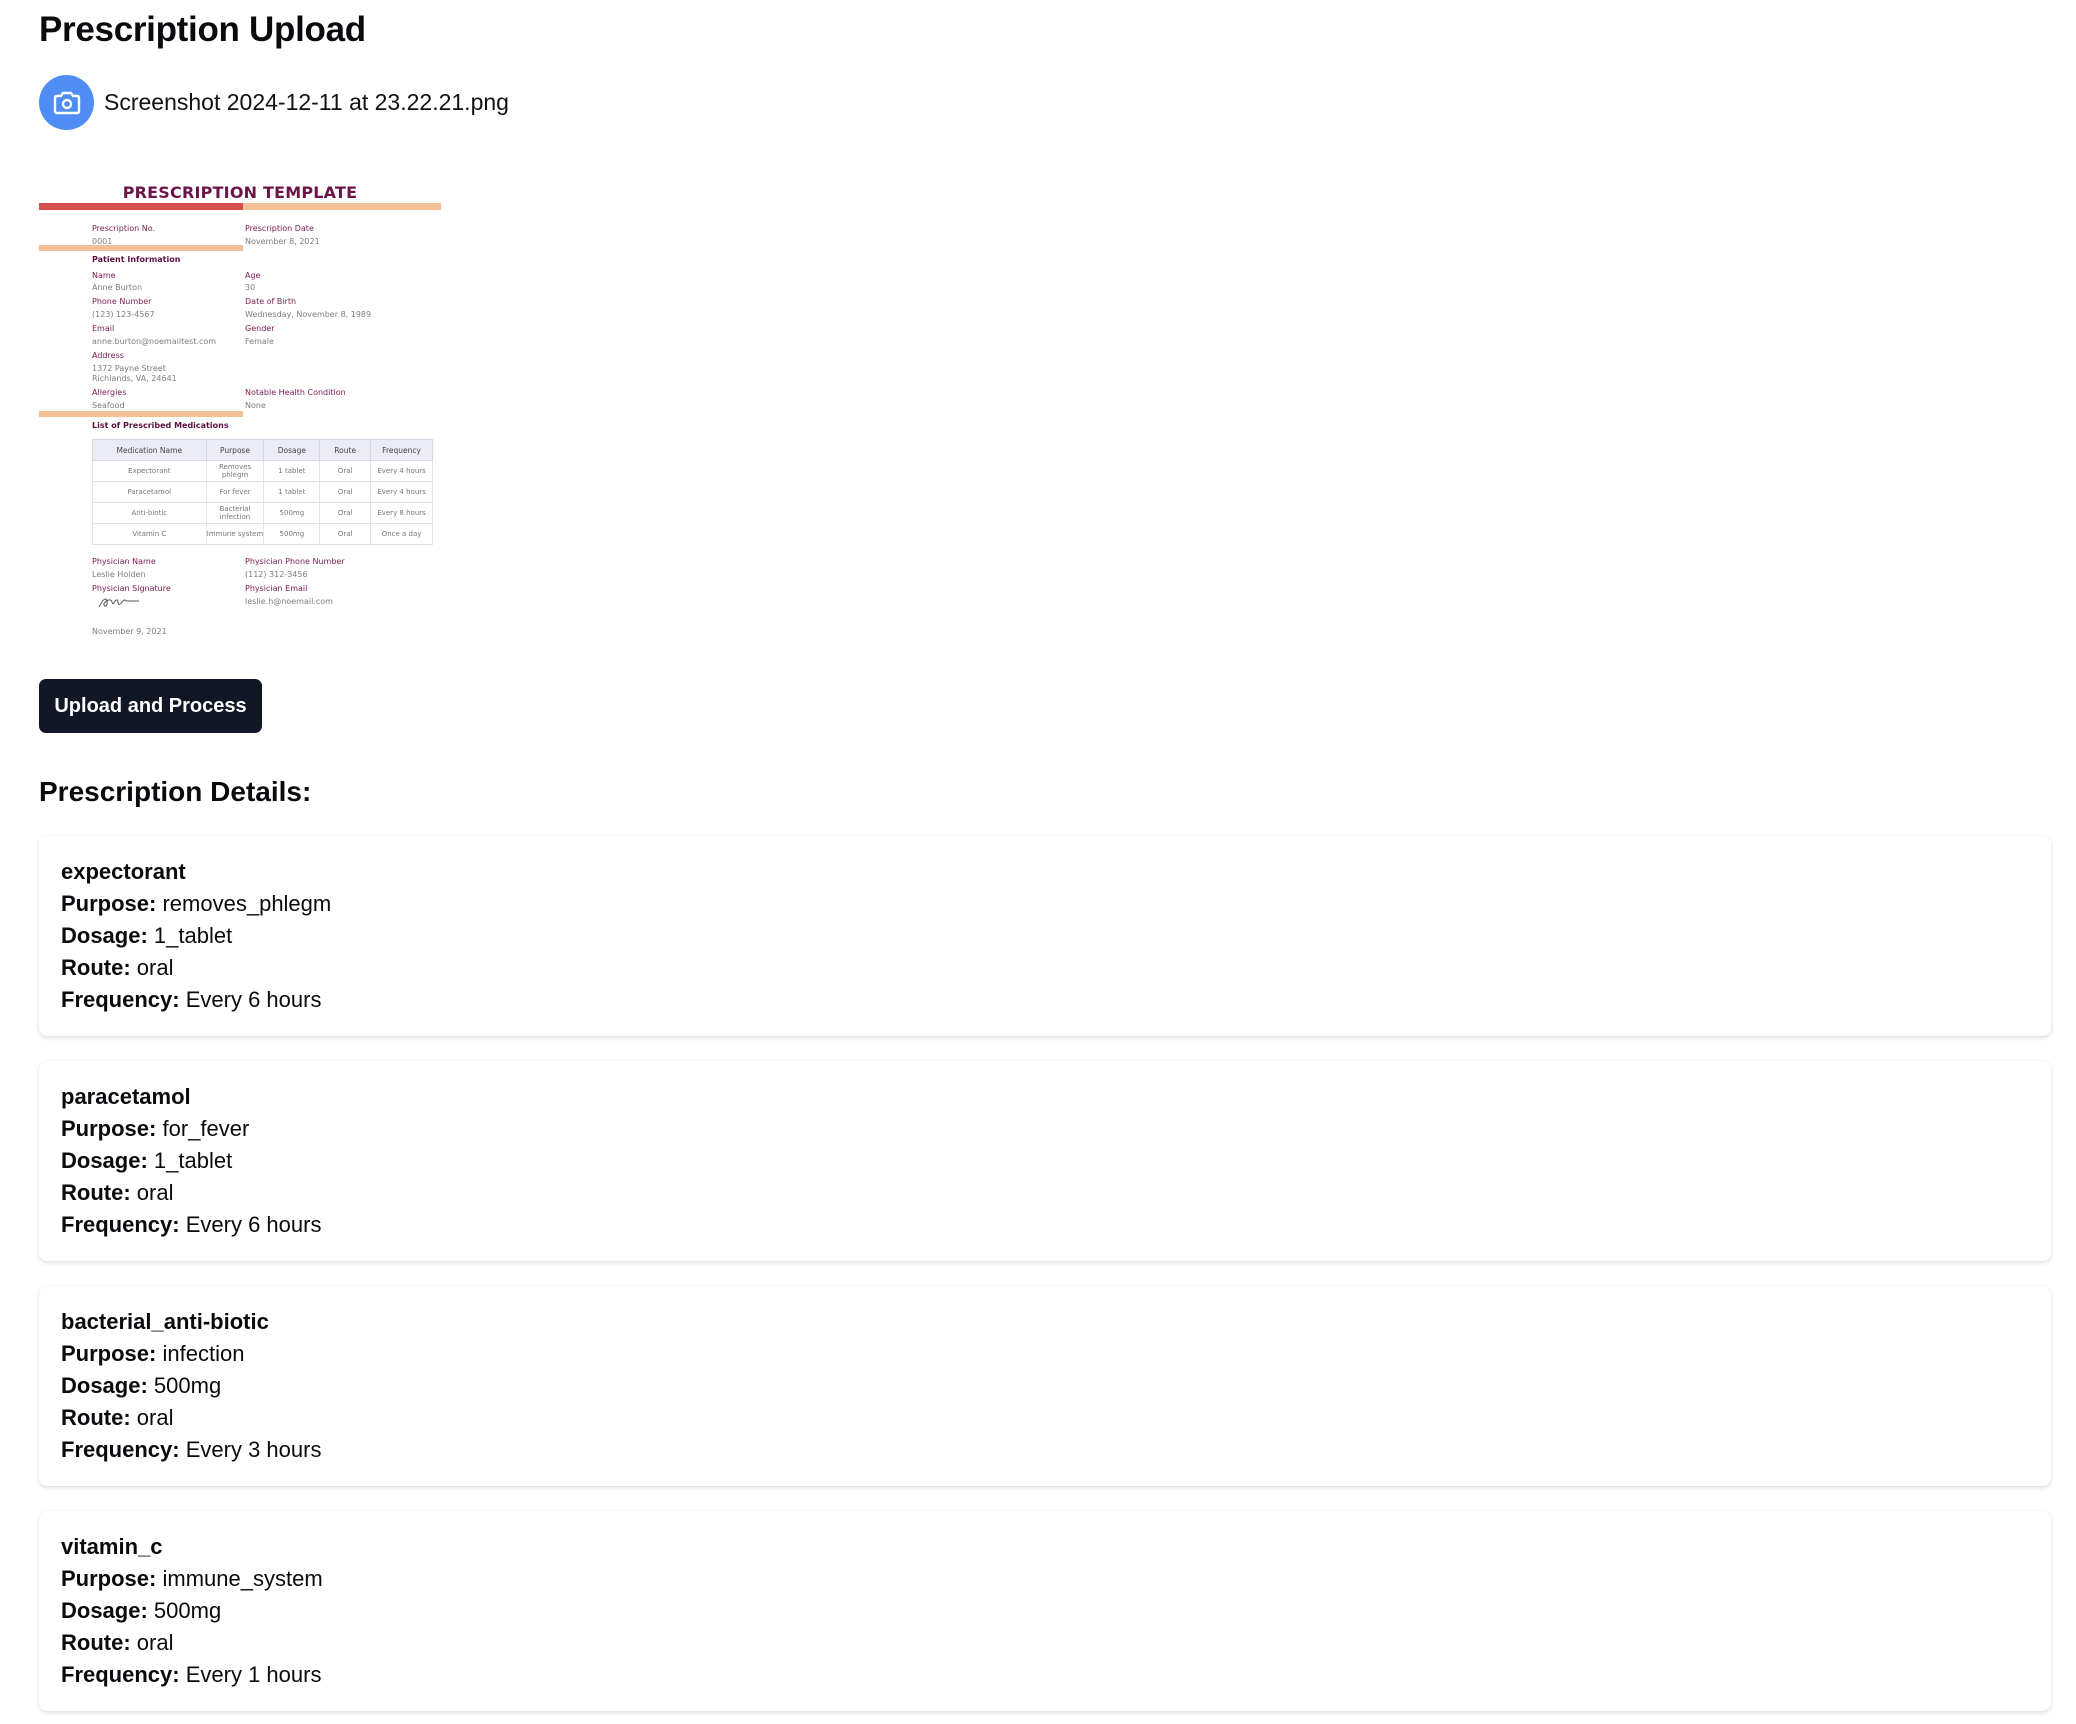 This screenshot has height=1724, width=2076. I want to click on preview-bar-red, so click(141, 206).